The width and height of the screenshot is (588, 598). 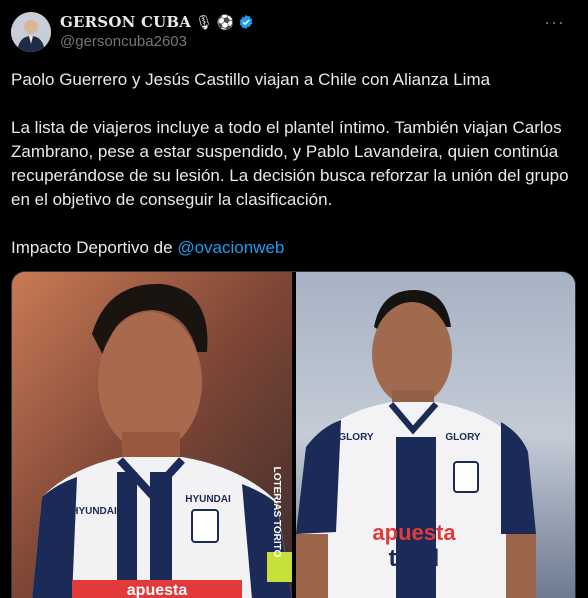 I want to click on verified-badge-icon, so click(x=246, y=22).